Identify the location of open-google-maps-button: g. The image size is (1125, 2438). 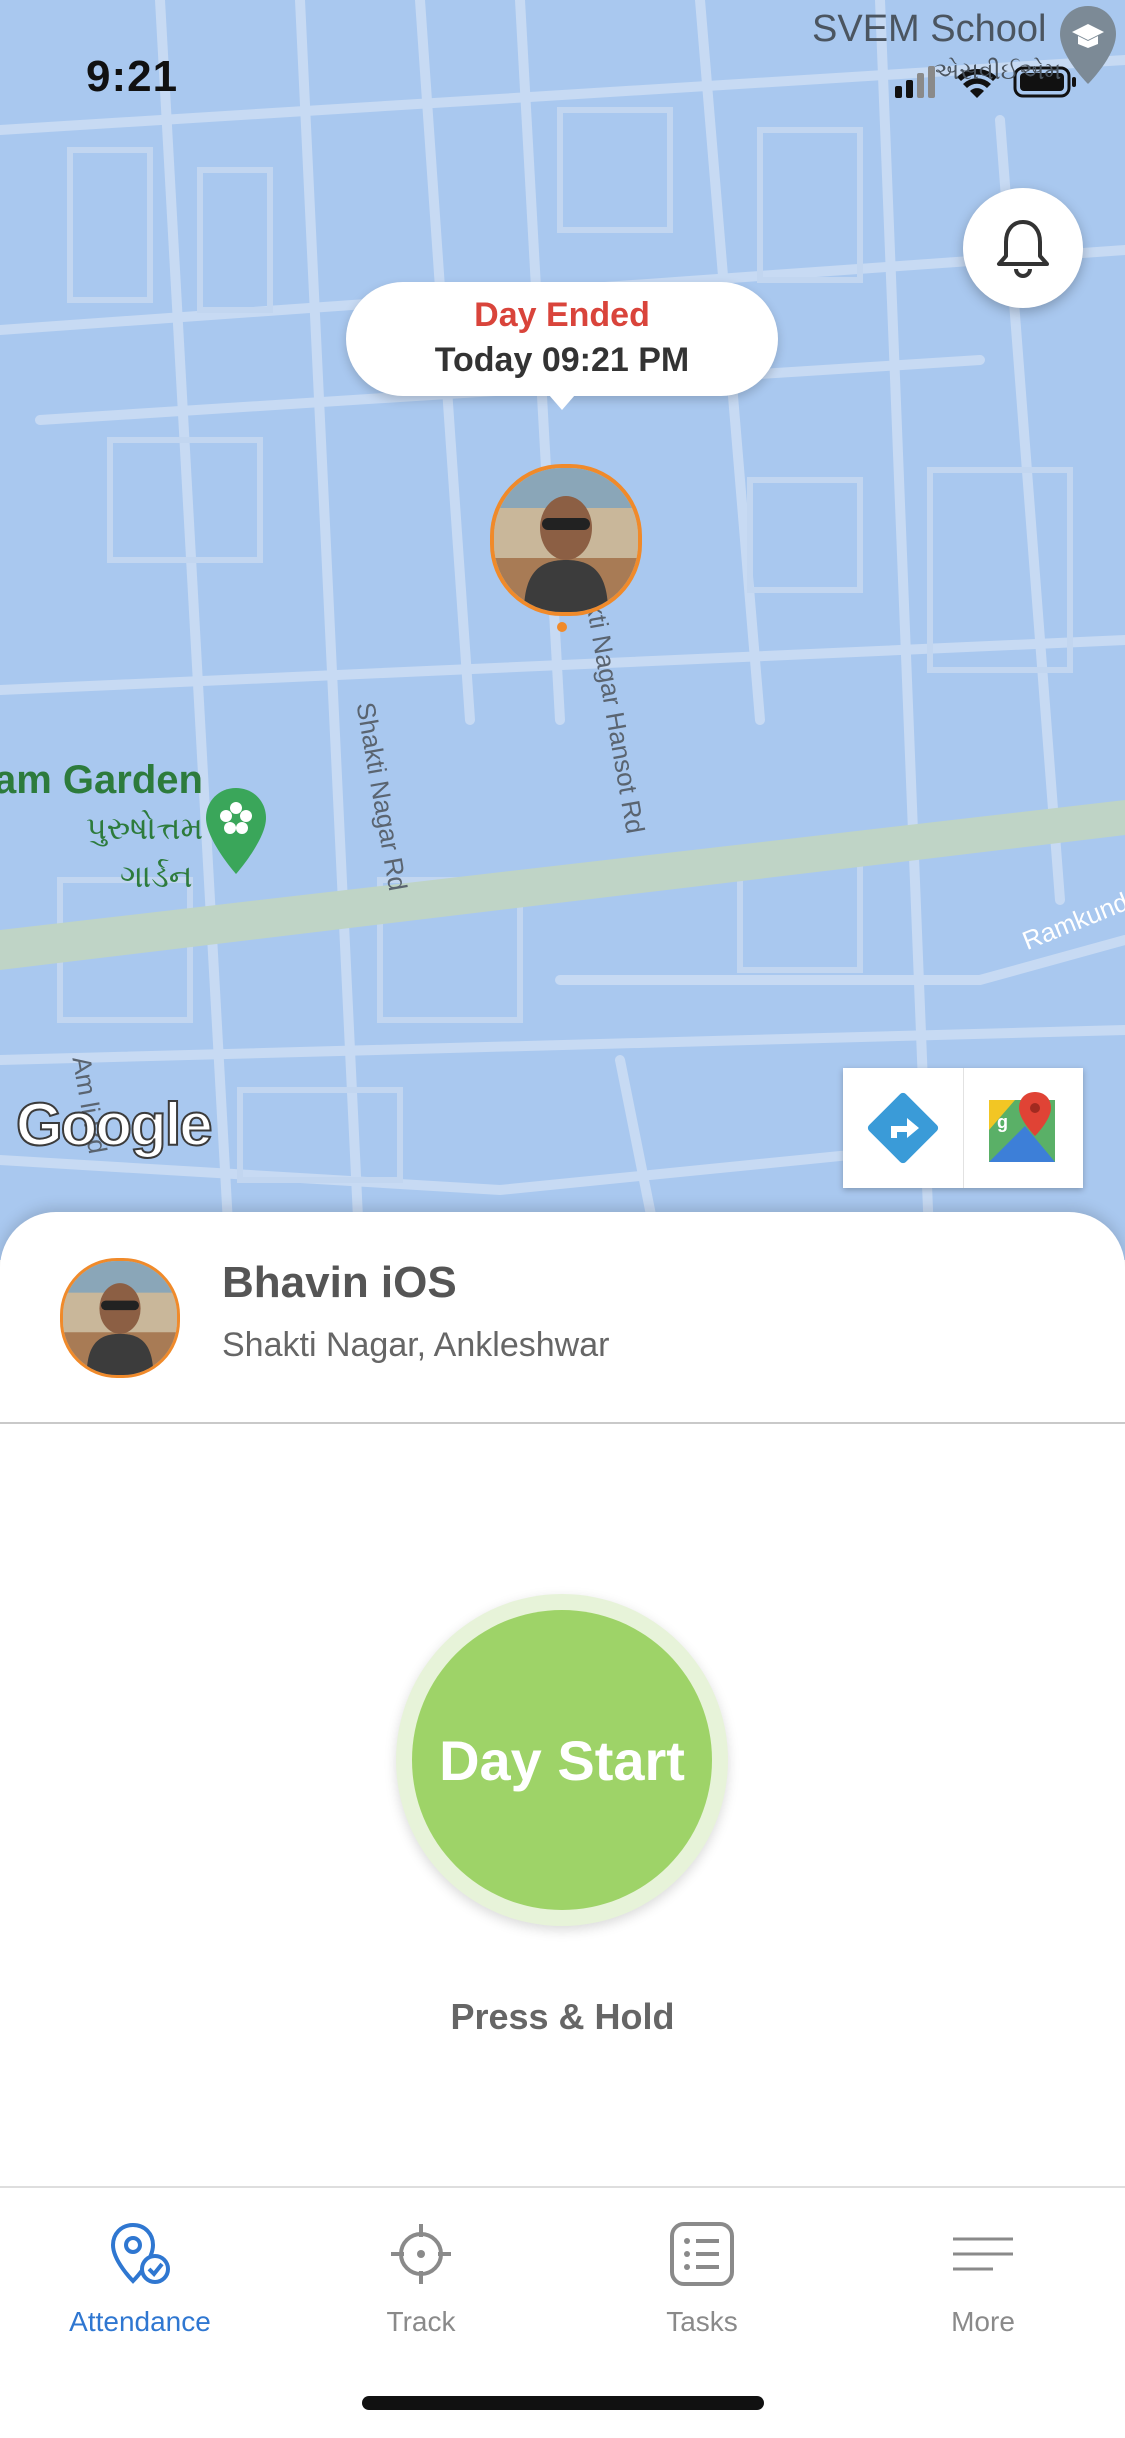
(1023, 1128).